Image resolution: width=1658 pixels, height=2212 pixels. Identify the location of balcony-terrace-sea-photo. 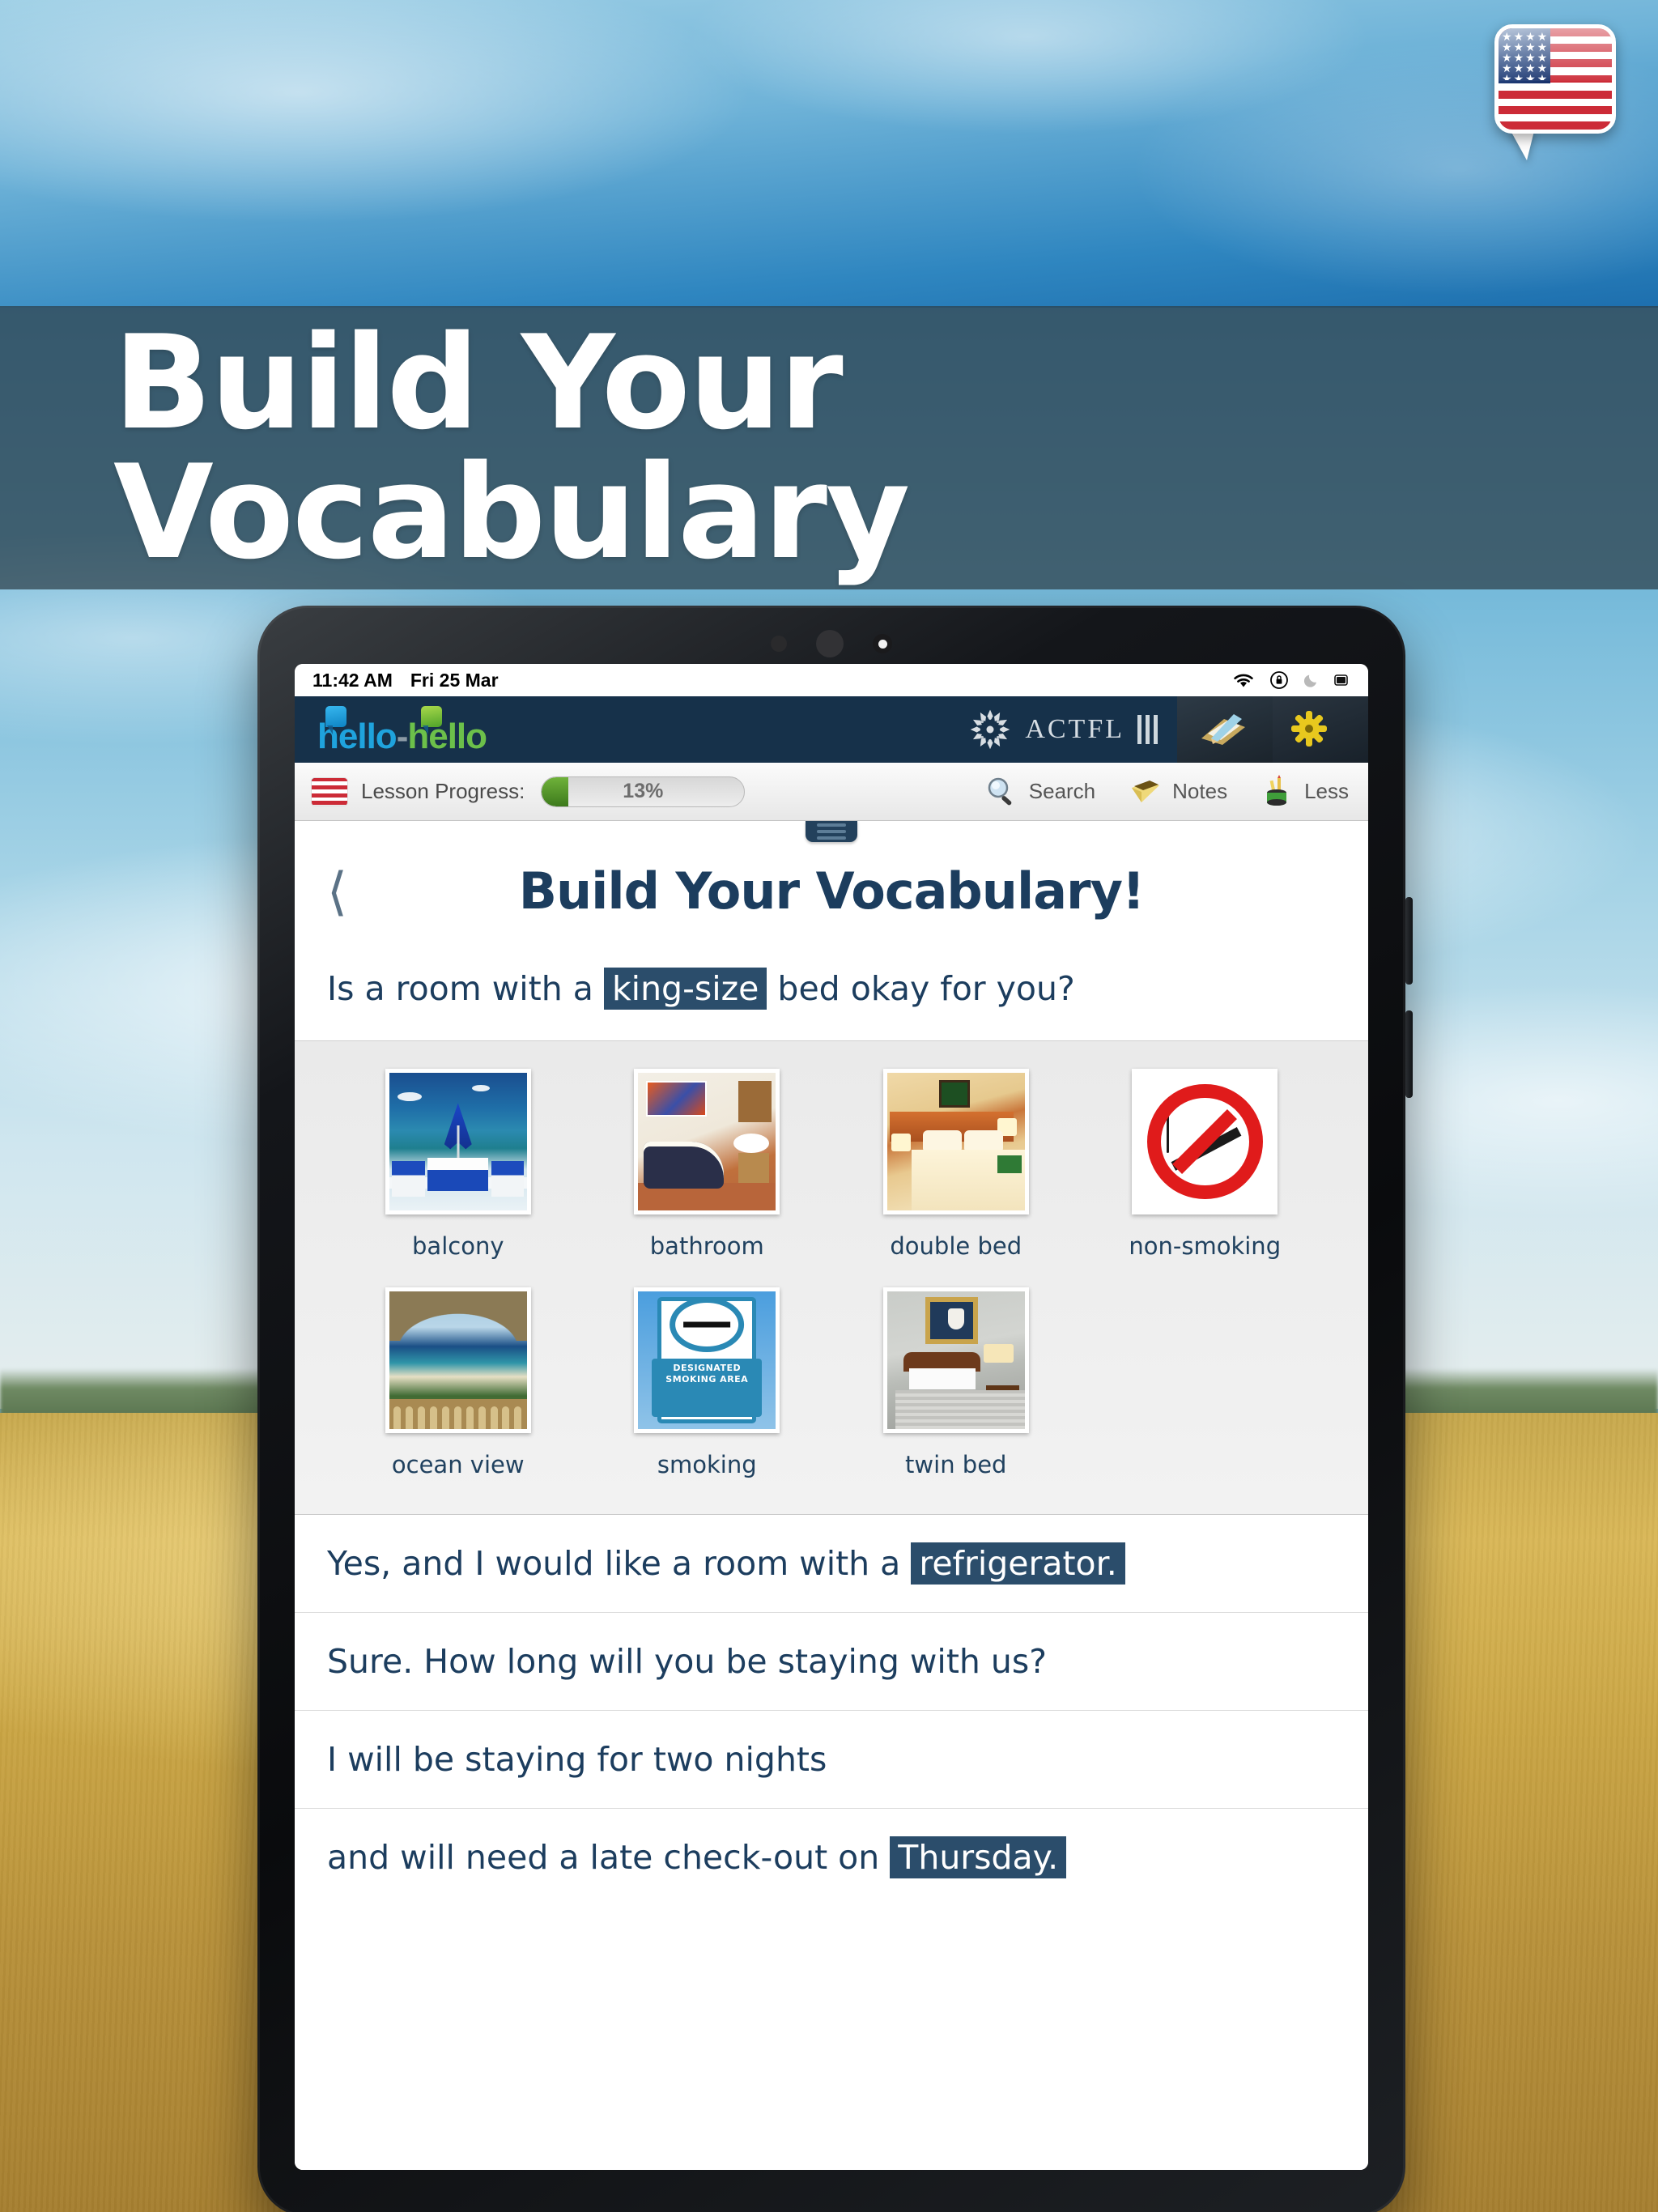
(458, 1142).